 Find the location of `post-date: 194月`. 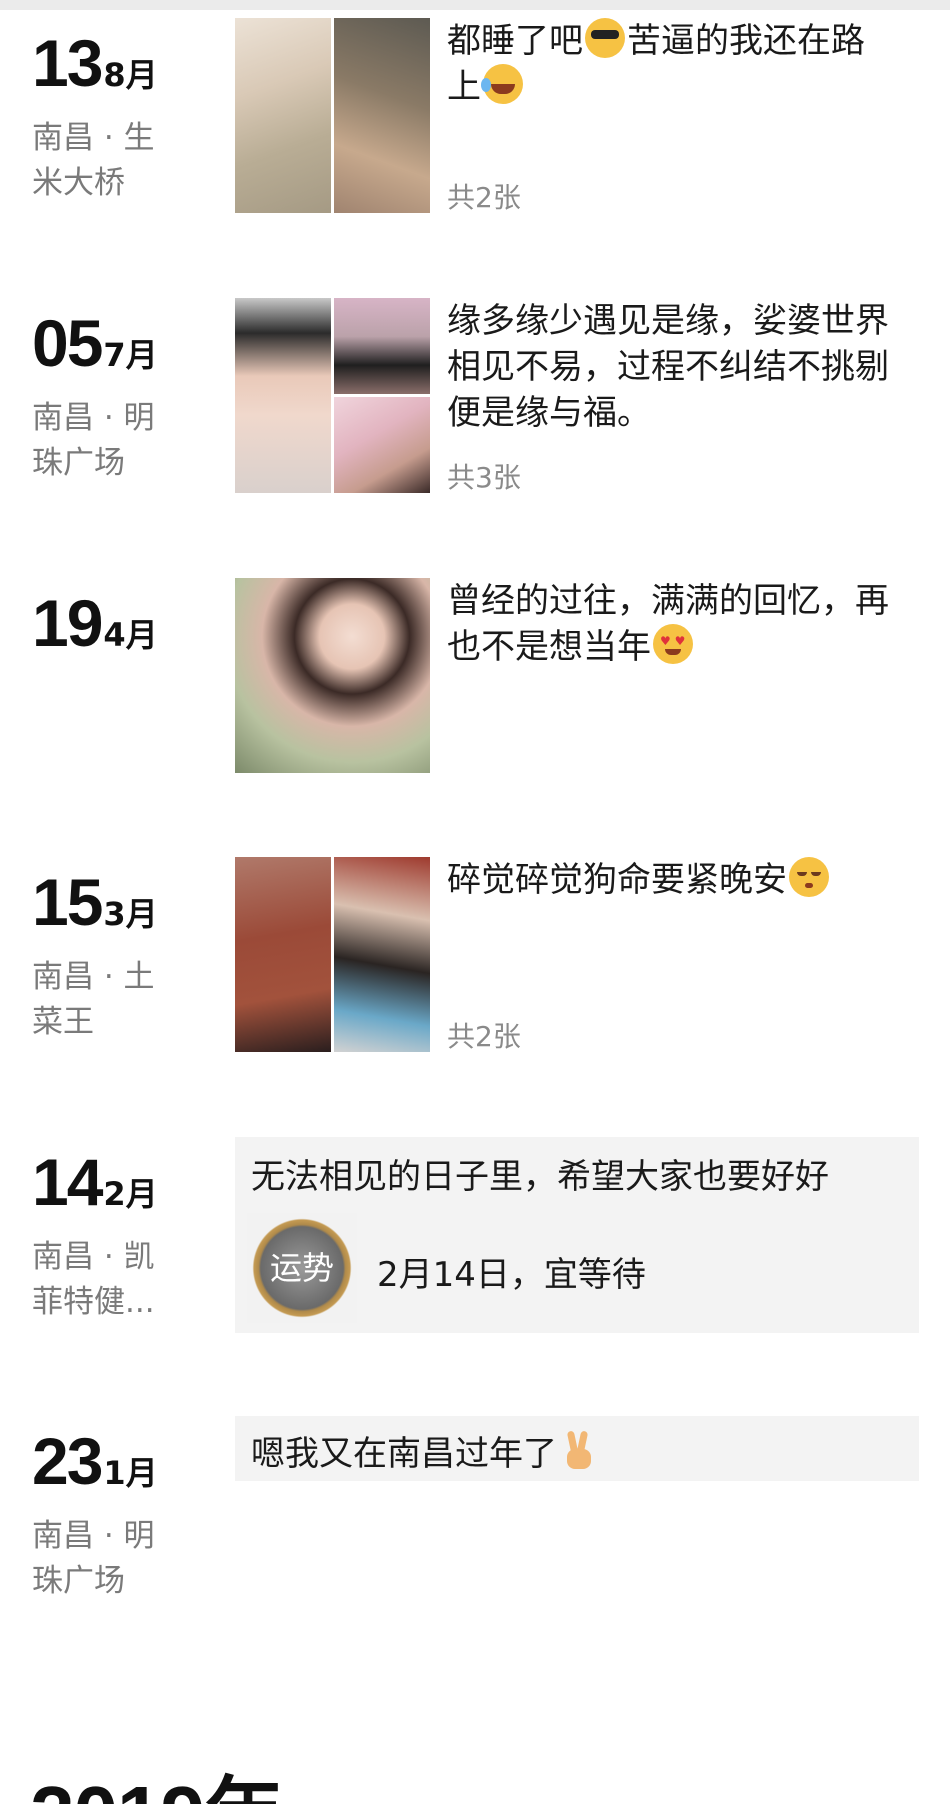

post-date: 194月 is located at coordinates (95, 623).